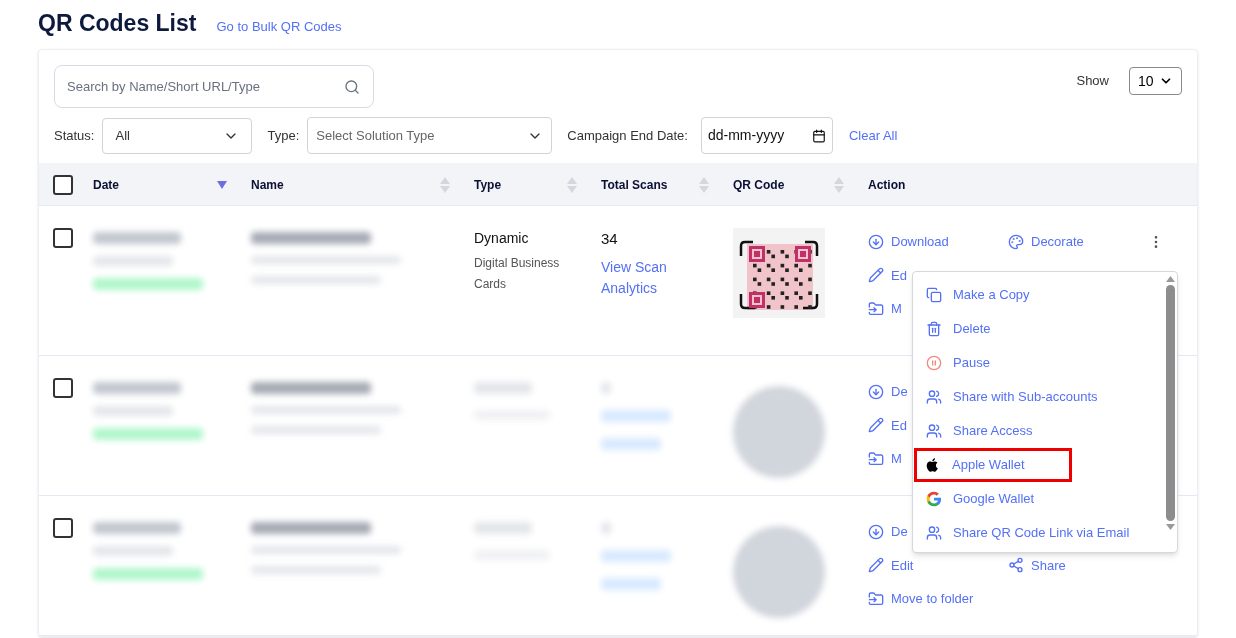 The image size is (1236, 638). Describe the element at coordinates (610, 239) in the screenshot. I see `scan-count: 34` at that location.